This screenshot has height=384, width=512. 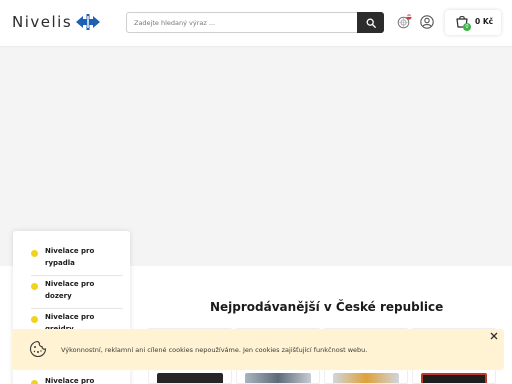 I want to click on cart-count-badge: 0, so click(x=467, y=27).